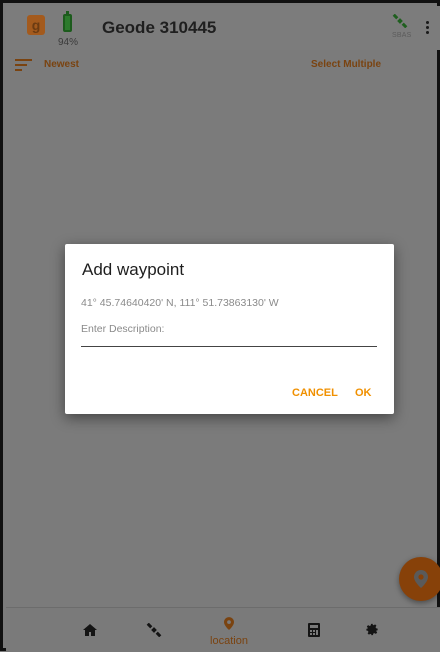 This screenshot has height=652, width=440. Describe the element at coordinates (36, 25) in the screenshot. I see `app-logo: g` at that location.